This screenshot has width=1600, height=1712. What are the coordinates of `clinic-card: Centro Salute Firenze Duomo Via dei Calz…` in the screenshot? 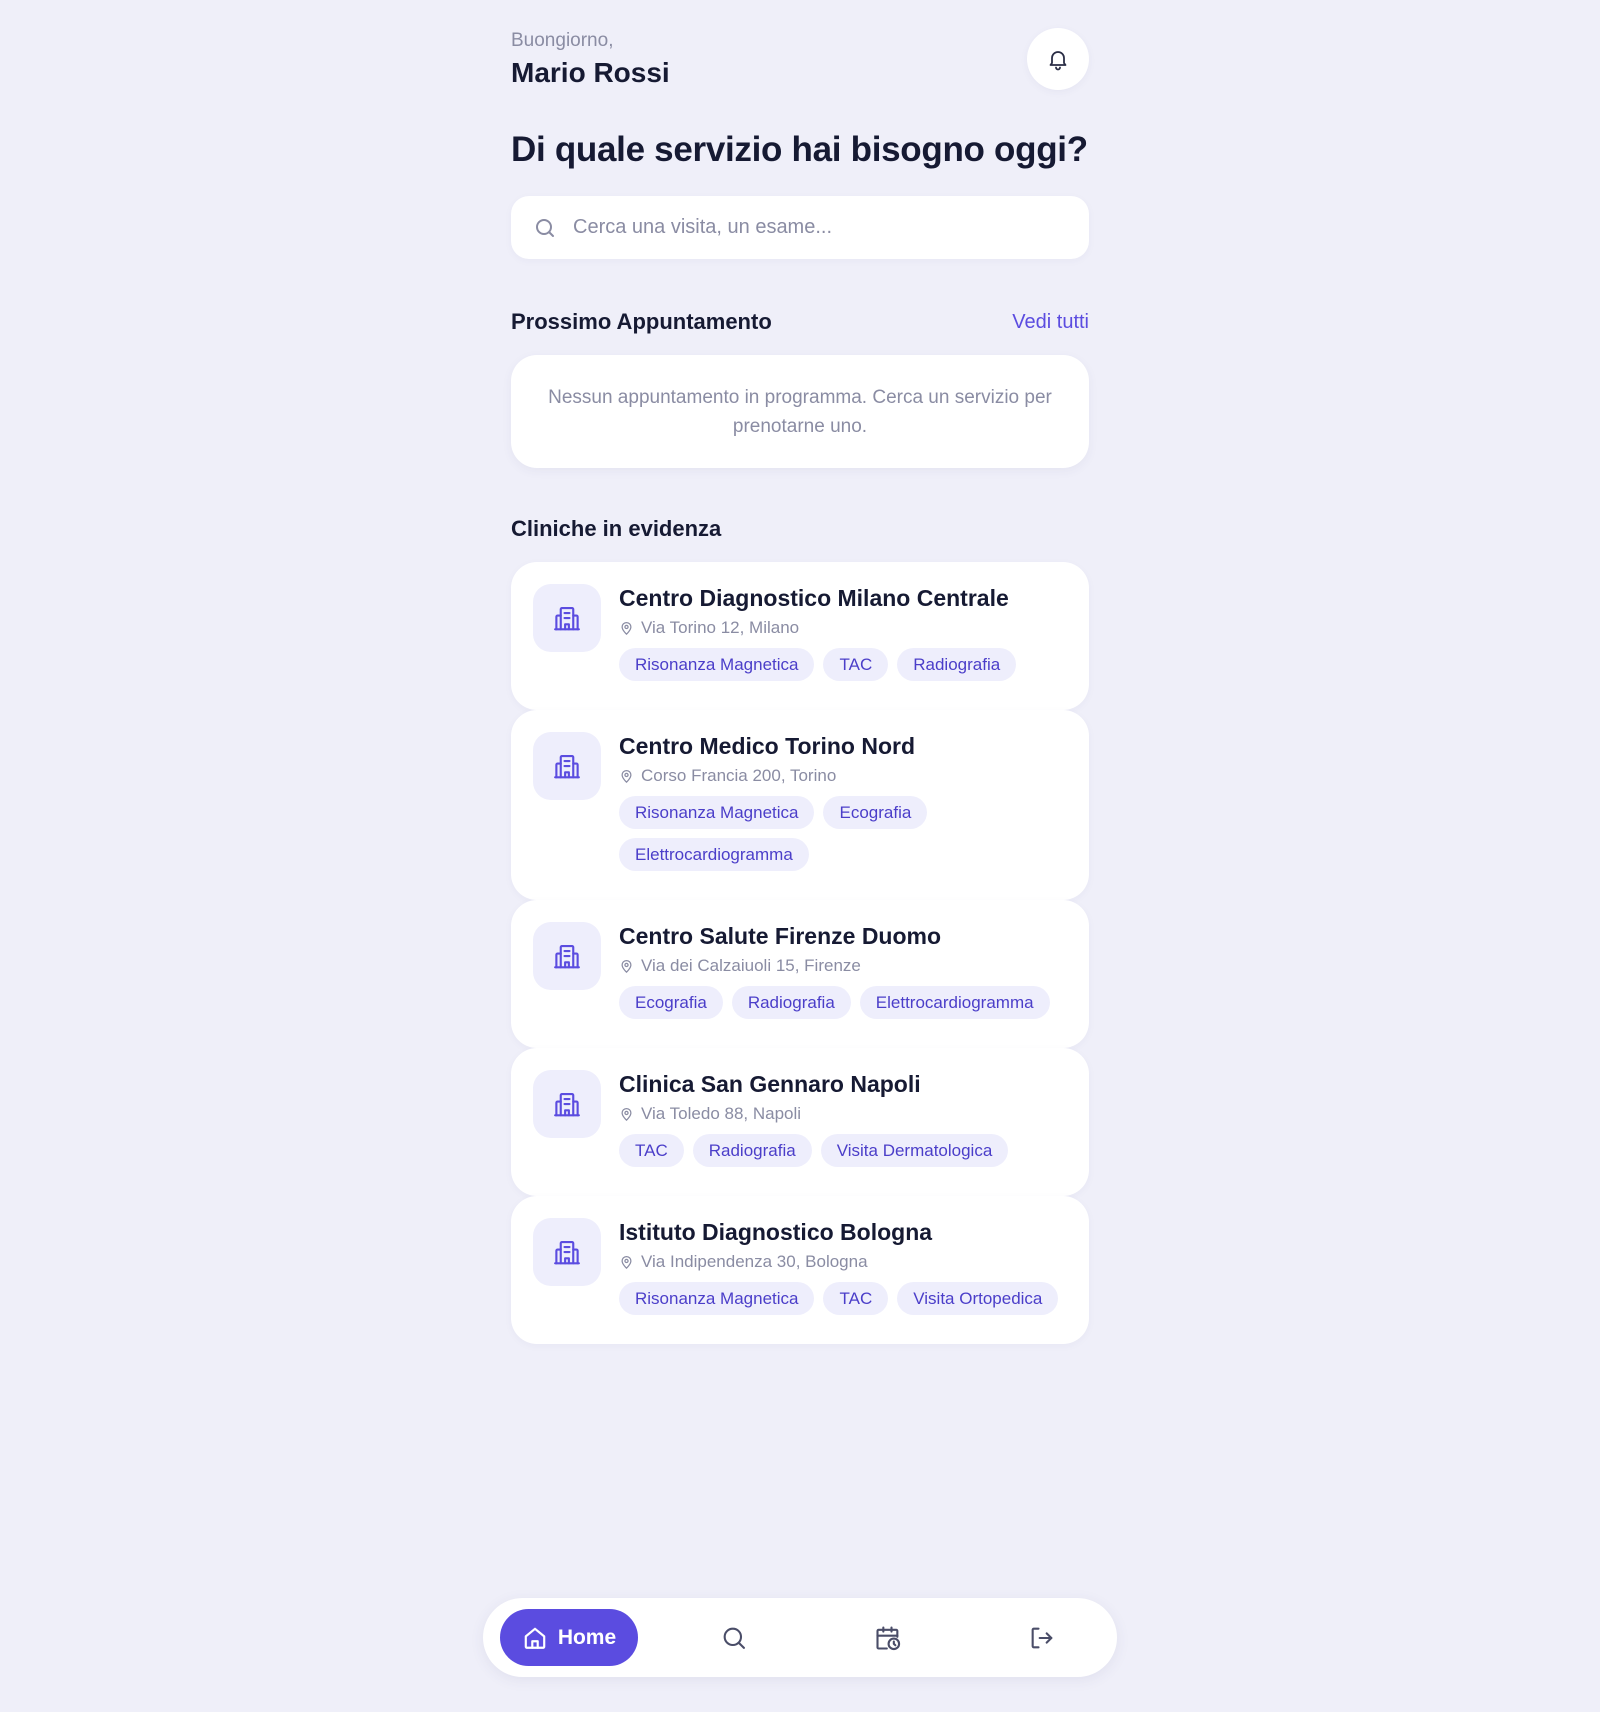 It's located at (800, 974).